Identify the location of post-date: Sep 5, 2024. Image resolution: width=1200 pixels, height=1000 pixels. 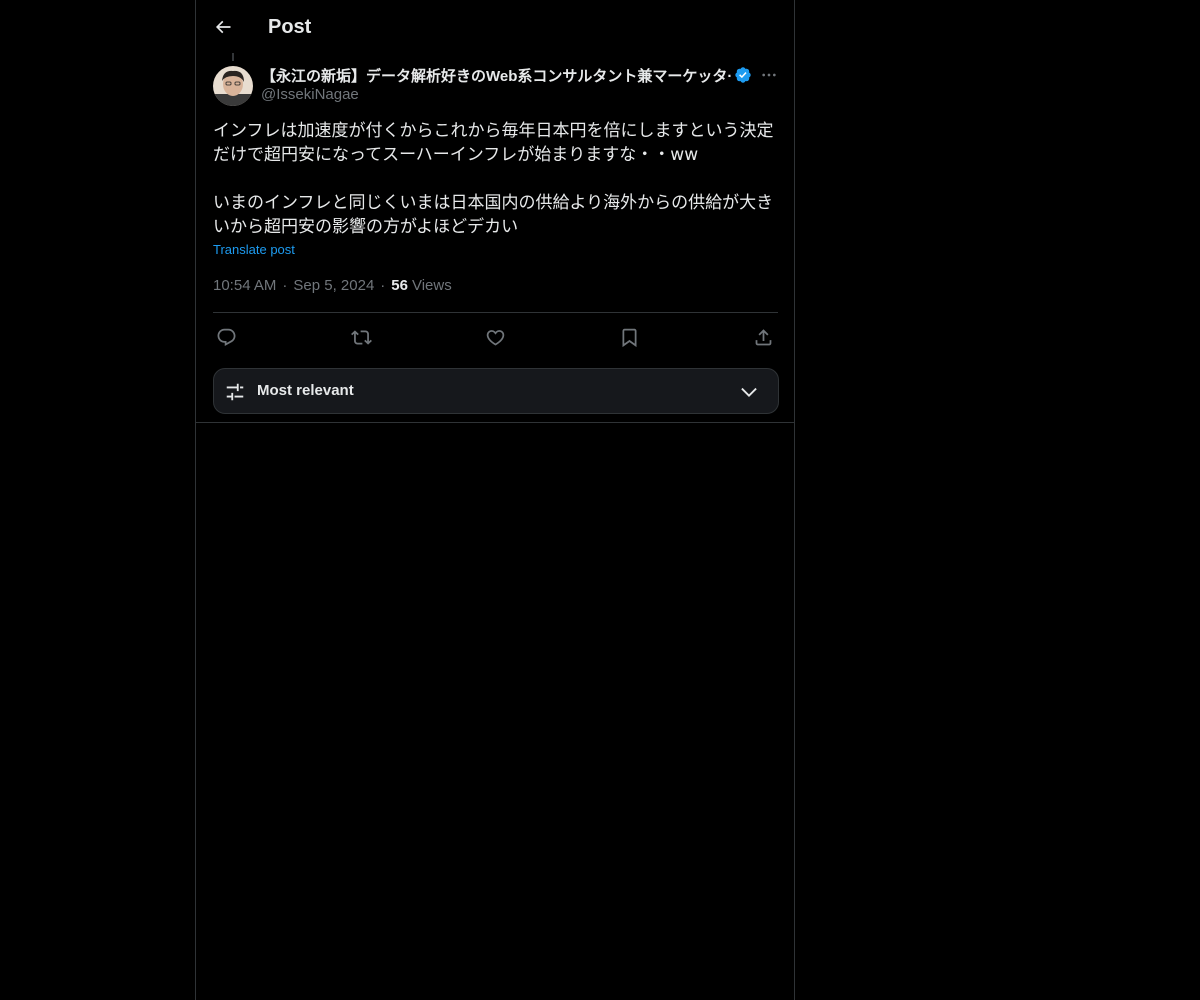
(333, 285).